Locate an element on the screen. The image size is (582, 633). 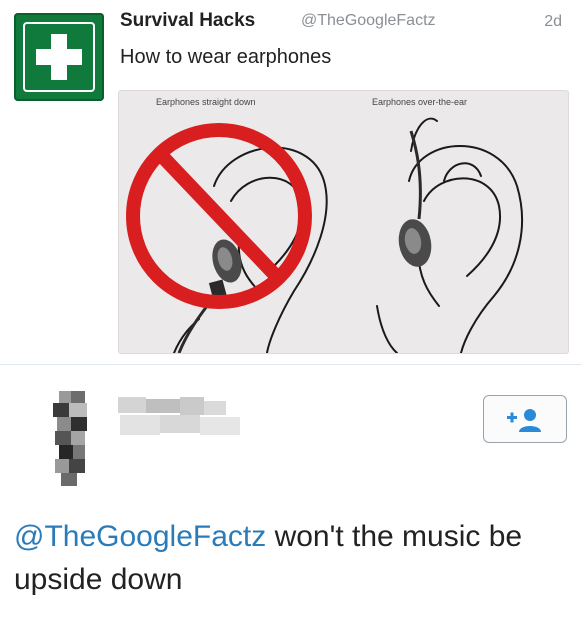
display-name: Survival Hacks is located at coordinates (187, 21).